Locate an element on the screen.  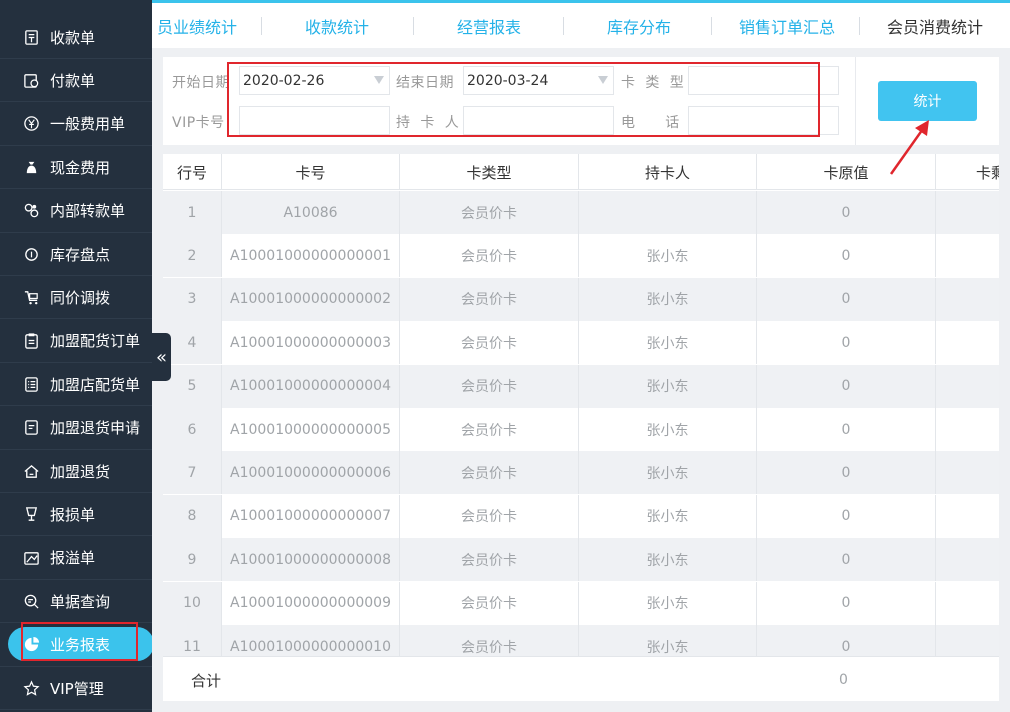
overflow-icon is located at coordinates (31, 558).